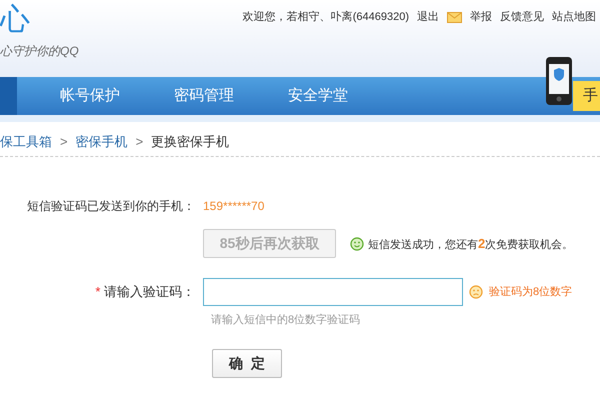 The height and width of the screenshot is (414, 600). Describe the element at coordinates (428, 17) in the screenshot. I see `header-link: 退出` at that location.